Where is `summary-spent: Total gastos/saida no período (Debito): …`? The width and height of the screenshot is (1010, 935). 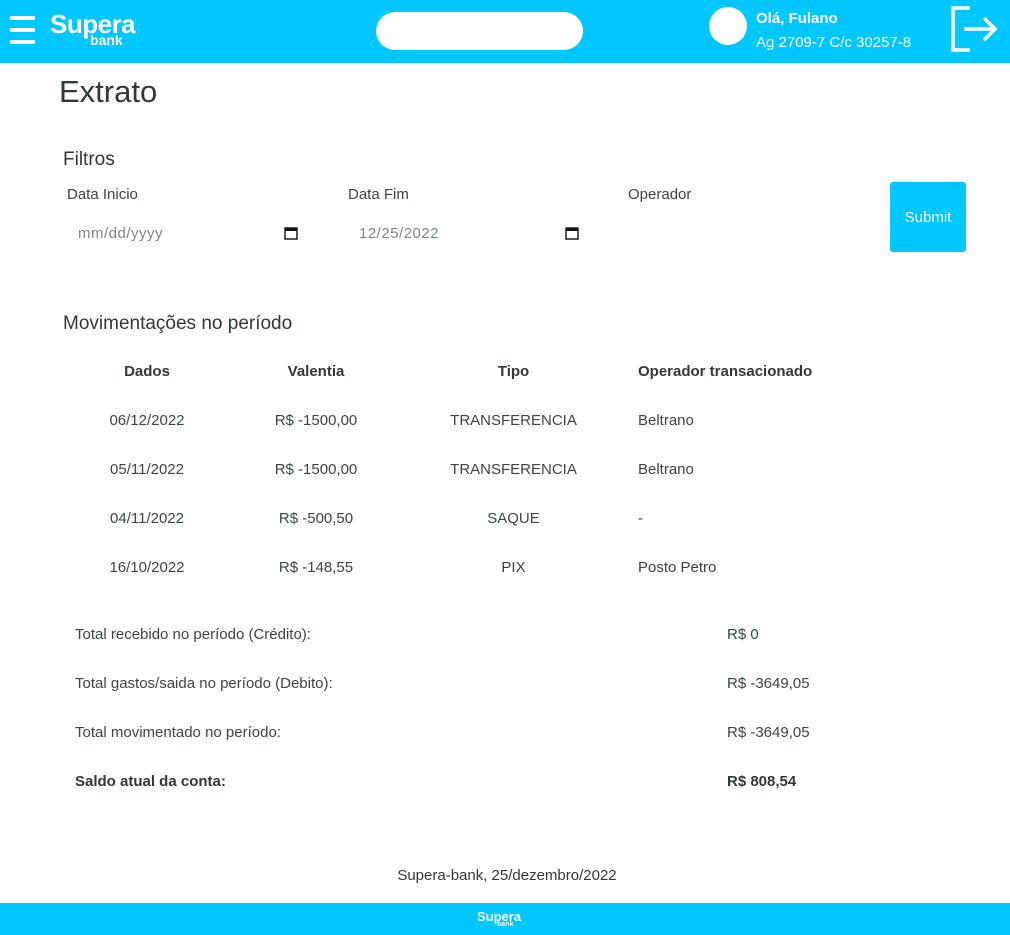
summary-spent: Total gastos/saida no período (Debito): … is located at coordinates (475, 685).